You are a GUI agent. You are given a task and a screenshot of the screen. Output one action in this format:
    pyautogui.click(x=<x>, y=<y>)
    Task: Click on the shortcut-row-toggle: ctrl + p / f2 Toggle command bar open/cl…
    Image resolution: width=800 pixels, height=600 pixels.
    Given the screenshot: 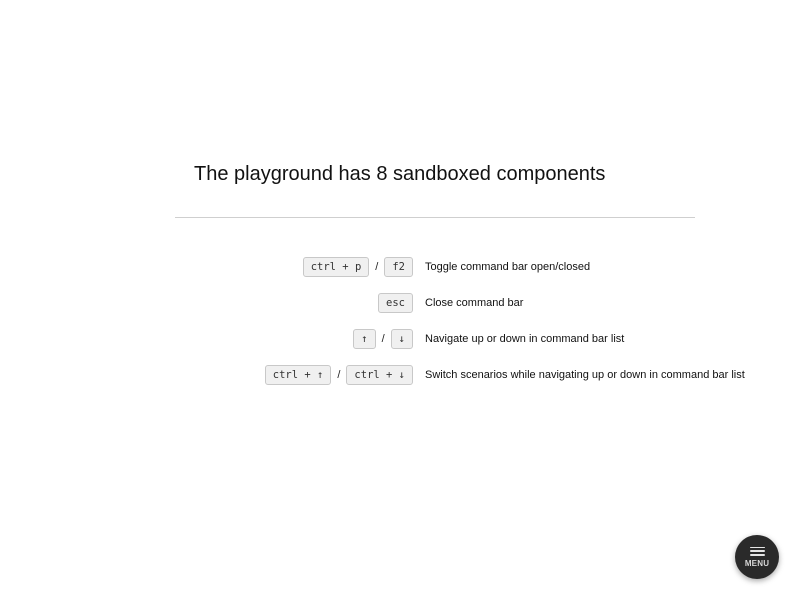 What is the action you would take?
    pyautogui.click(x=400, y=269)
    